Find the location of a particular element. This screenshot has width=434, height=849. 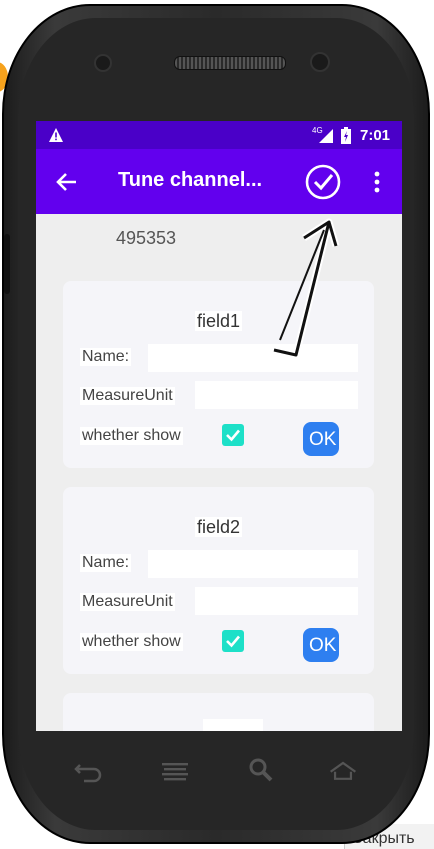

side-button is located at coordinates (7, 264).